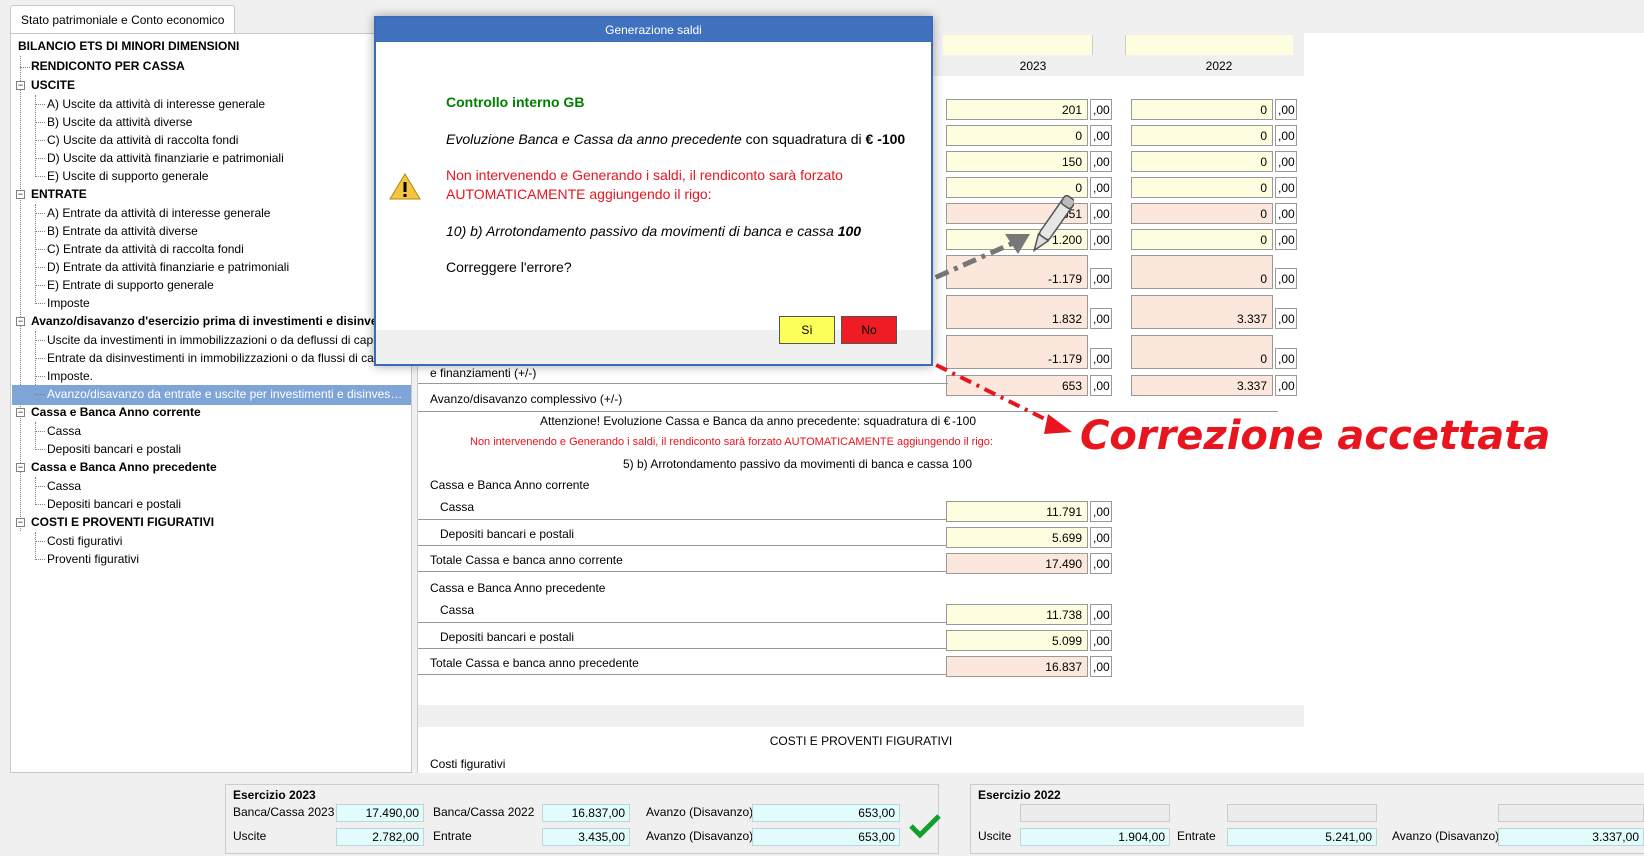 This screenshot has width=1644, height=856. I want to click on banca-cassa-2022-field: 16.837,00, so click(586, 813).